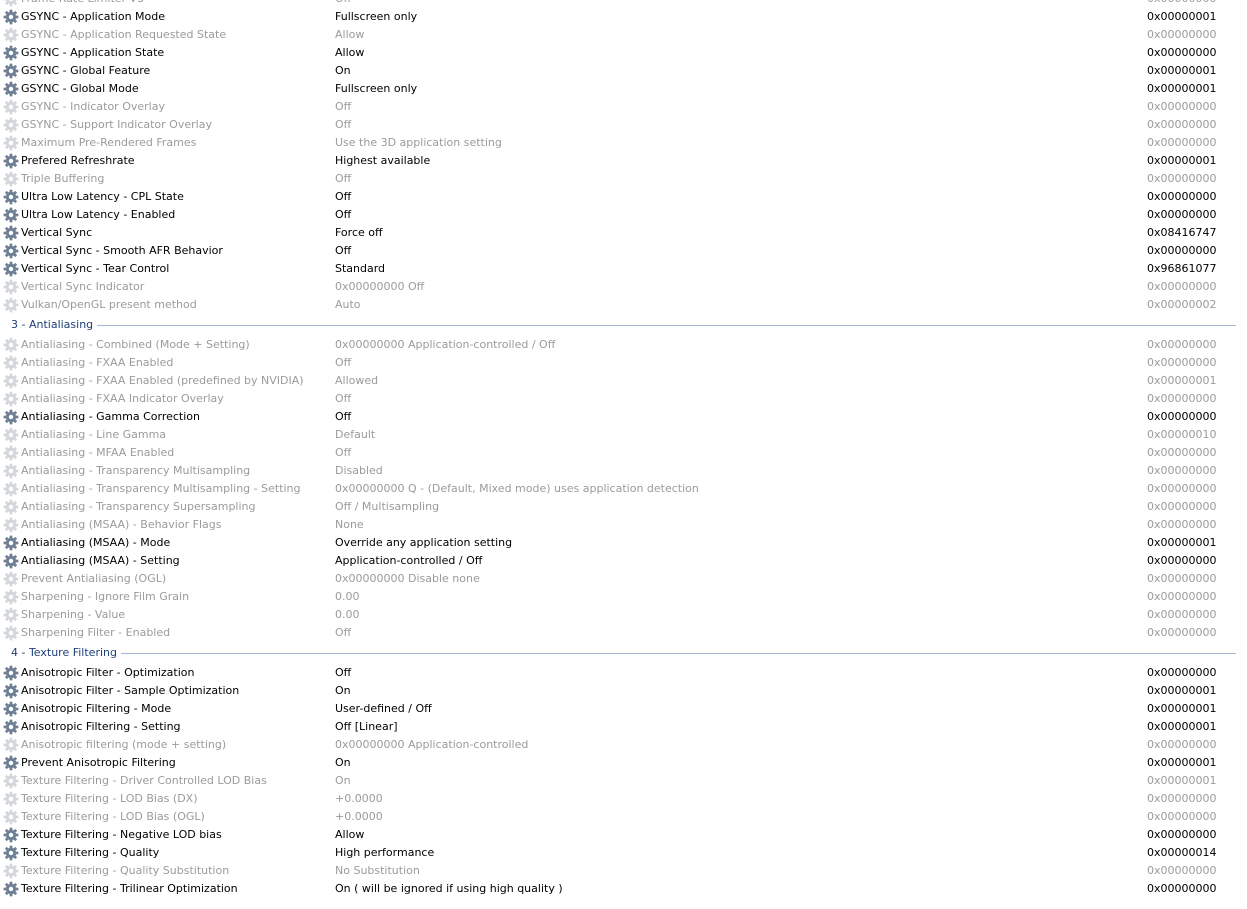  I want to click on setting-value: 0x00000000 Disable none, so click(407, 579).